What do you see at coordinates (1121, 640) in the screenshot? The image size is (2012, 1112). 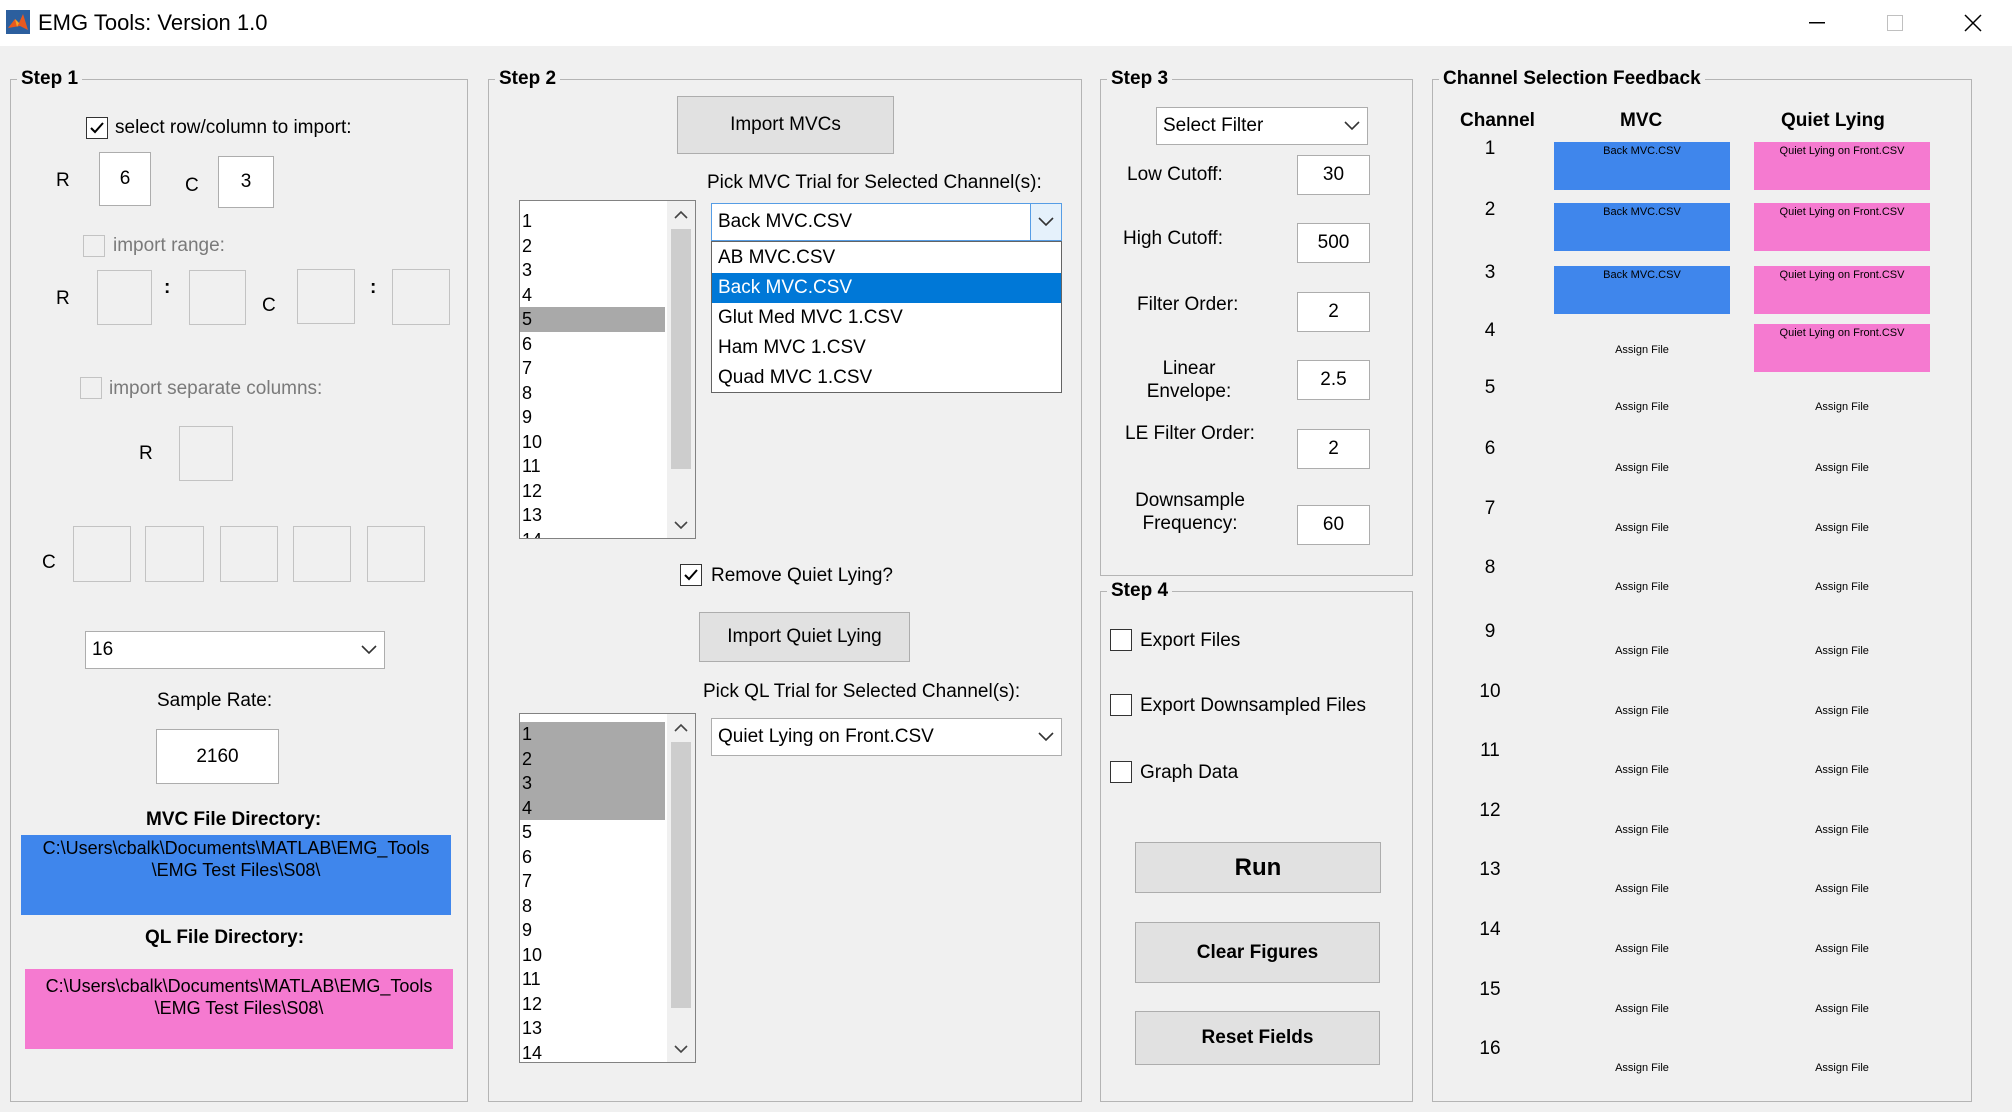 I see `export-files-checkbox` at bounding box center [1121, 640].